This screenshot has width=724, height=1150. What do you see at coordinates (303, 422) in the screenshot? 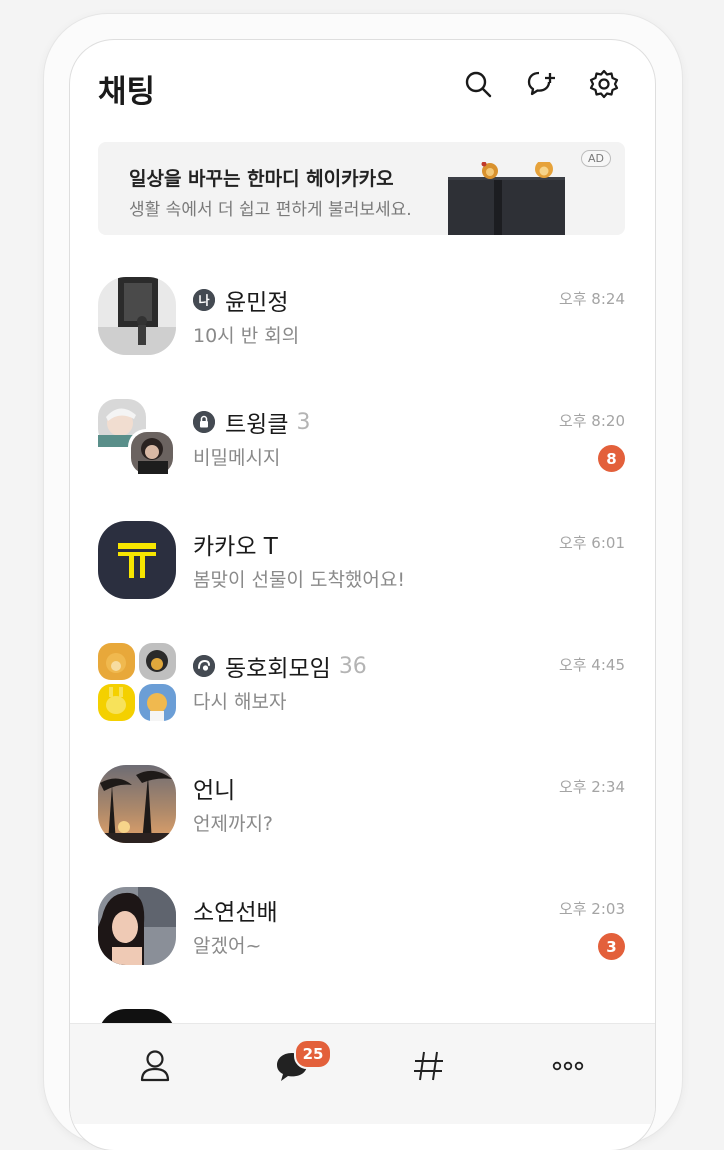
I see `member-count: 3` at bounding box center [303, 422].